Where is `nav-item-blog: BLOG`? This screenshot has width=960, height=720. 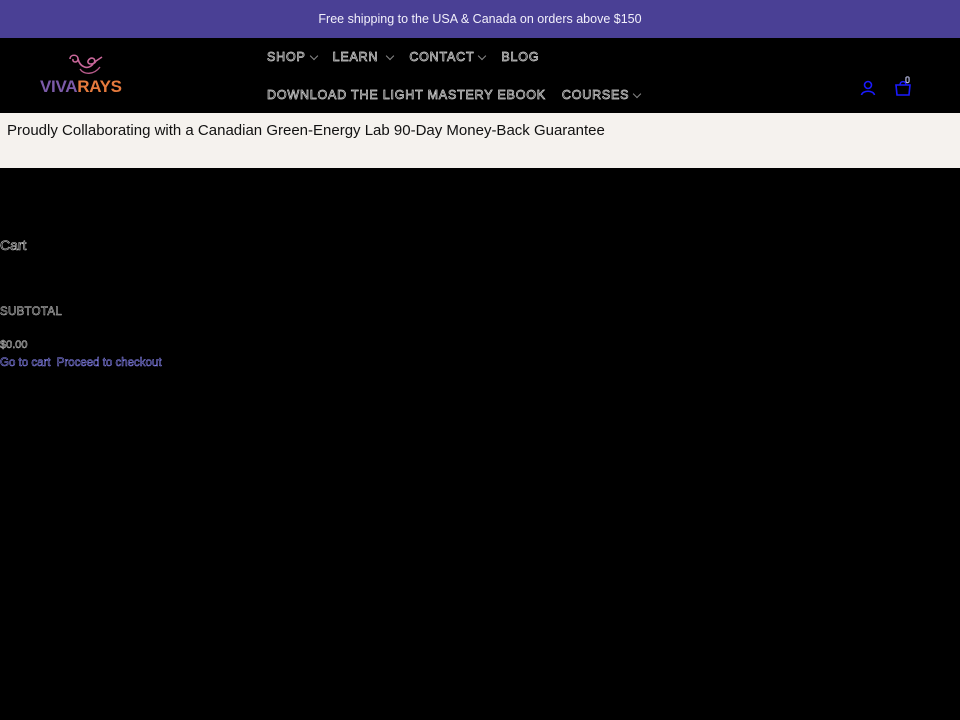
nav-item-blog: BLOG is located at coordinates (520, 57).